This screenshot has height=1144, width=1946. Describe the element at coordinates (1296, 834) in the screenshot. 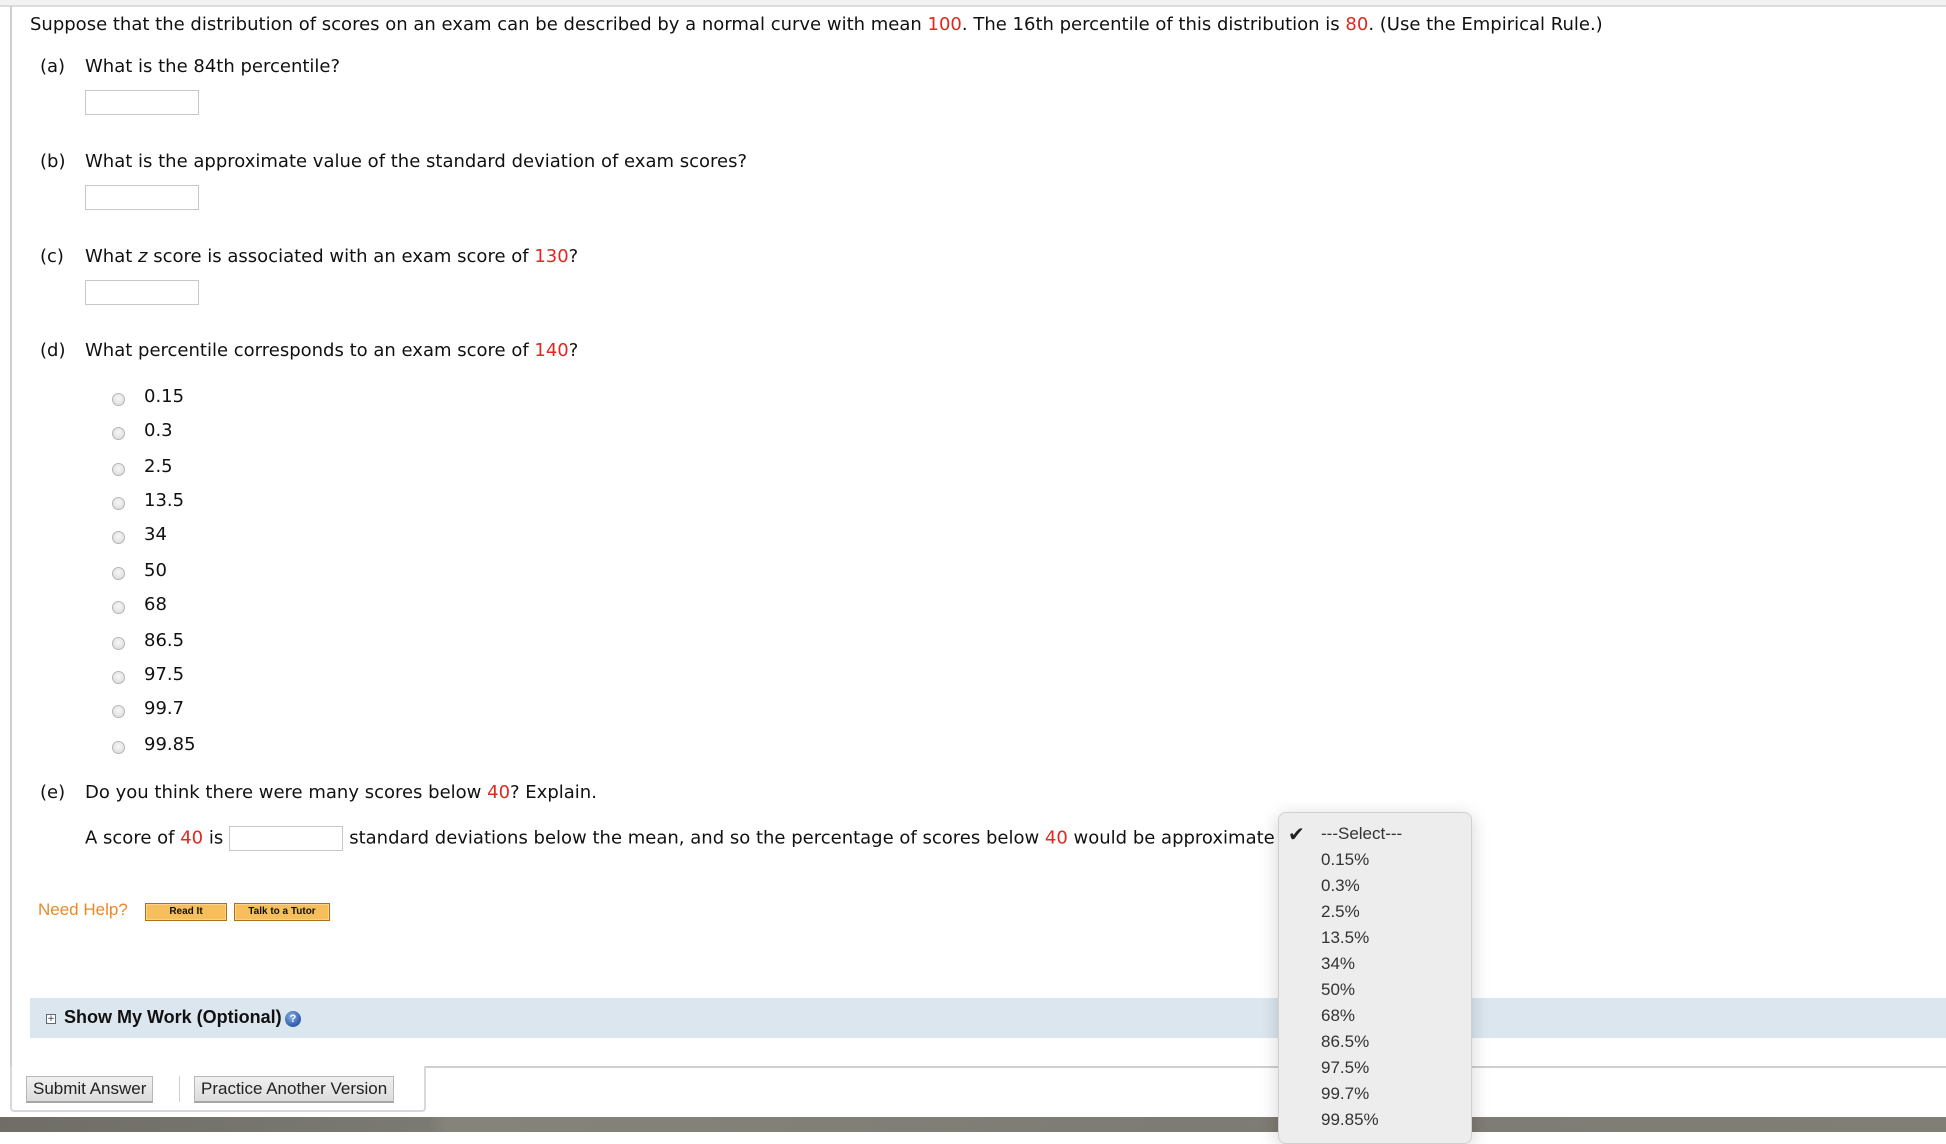

I see `checkmark-icon: ✔` at that location.